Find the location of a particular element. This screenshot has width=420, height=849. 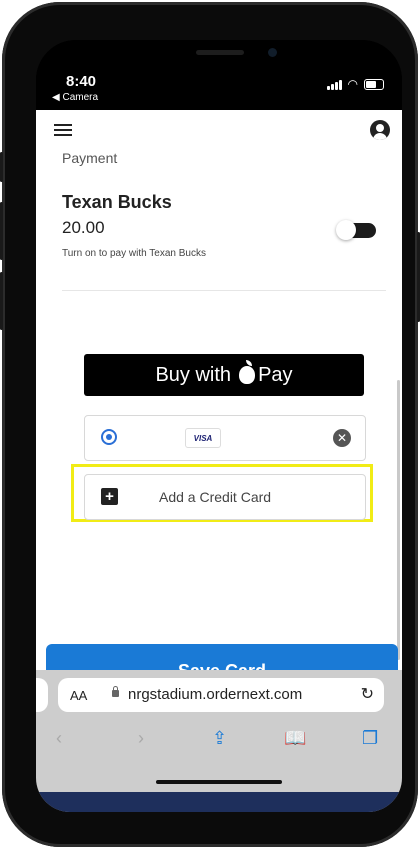

wifi-icon: ◠ is located at coordinates (352, 84).